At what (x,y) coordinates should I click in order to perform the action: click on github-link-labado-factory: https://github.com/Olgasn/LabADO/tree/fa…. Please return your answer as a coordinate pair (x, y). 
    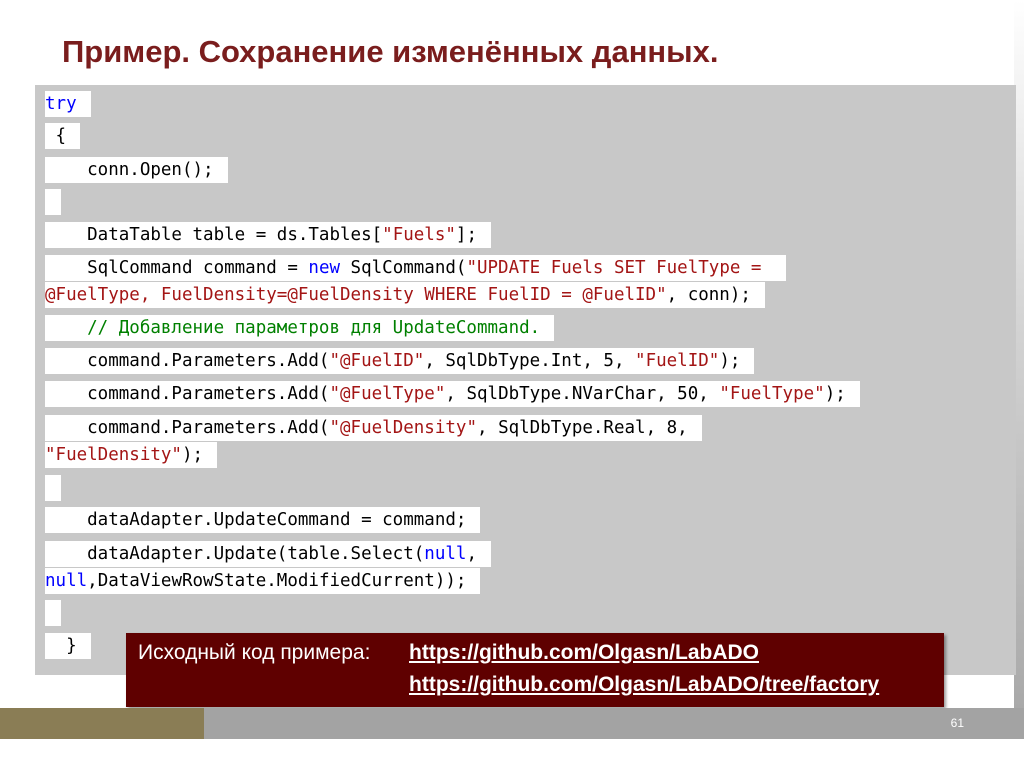
    Looking at the image, I should click on (644, 685).